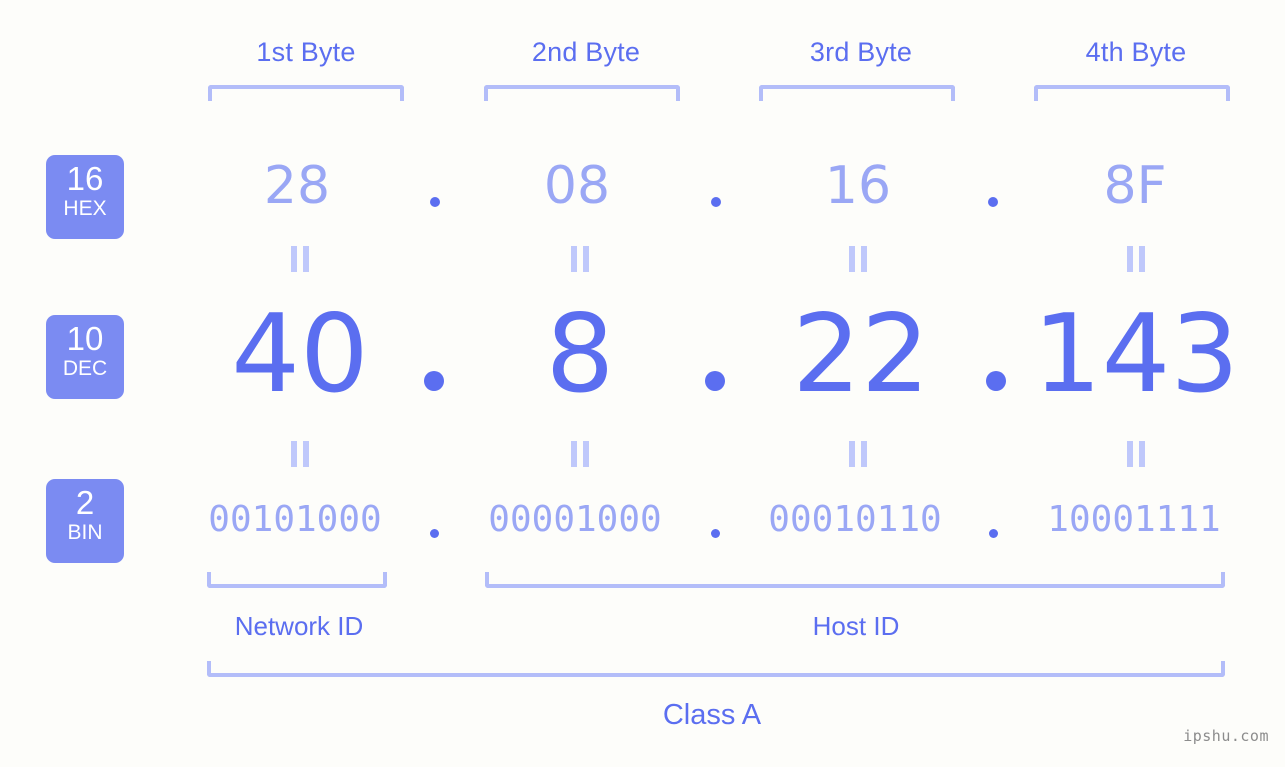  I want to click on dec-octet-3: 22, so click(861, 354).